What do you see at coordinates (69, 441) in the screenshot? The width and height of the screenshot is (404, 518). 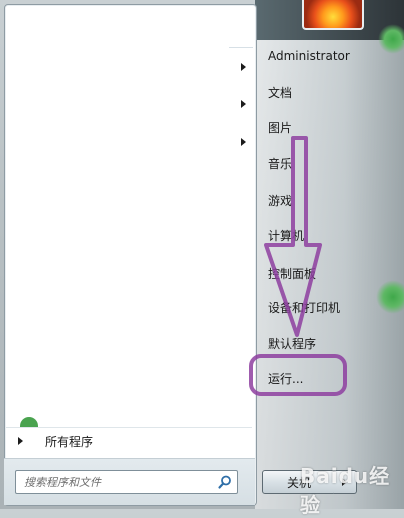 I see `all-programs-label: 所有程序` at bounding box center [69, 441].